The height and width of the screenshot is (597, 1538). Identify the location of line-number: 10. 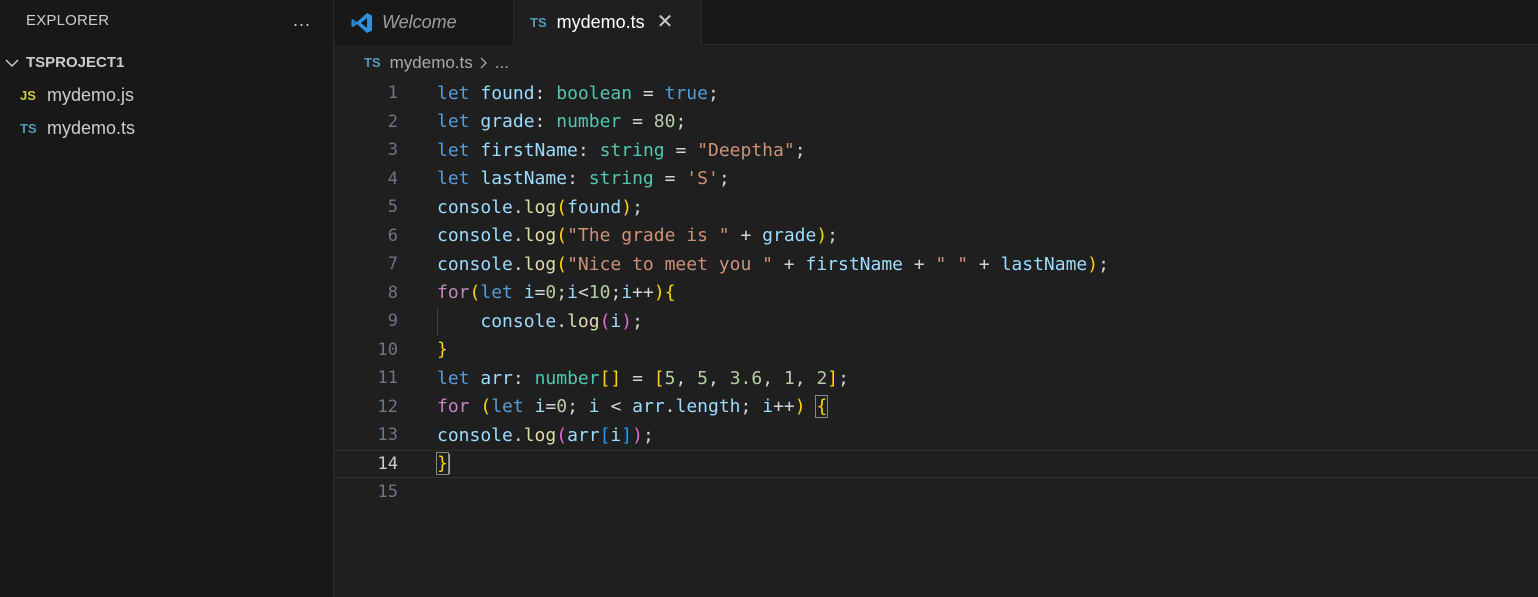
(387, 349).